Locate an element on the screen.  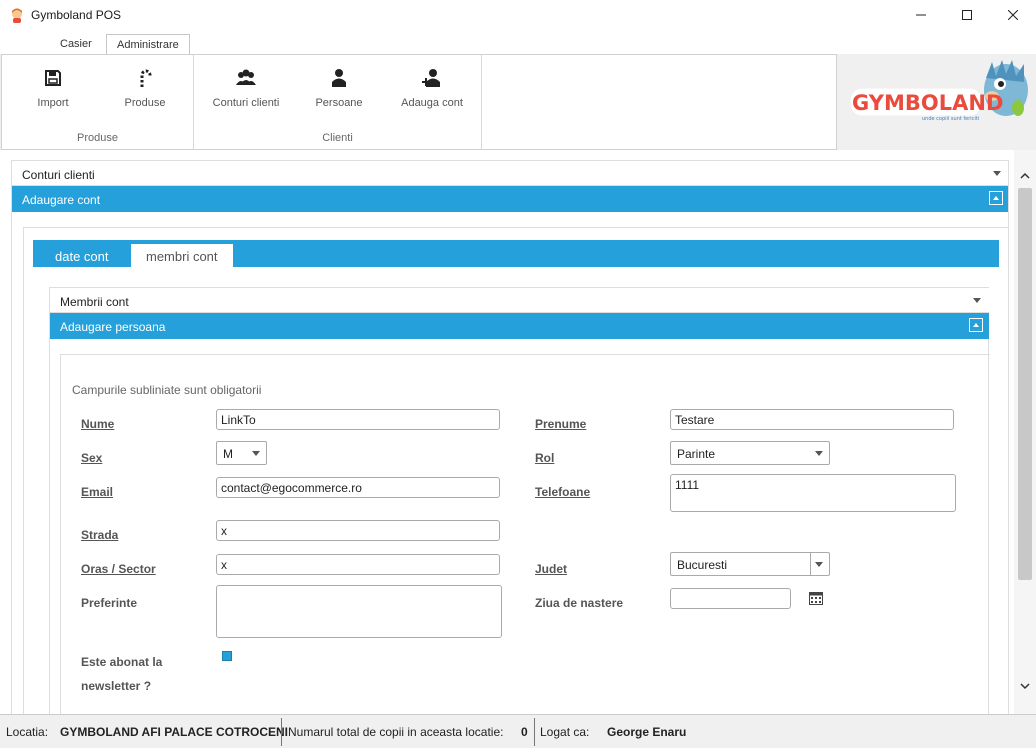
minimize-icon is located at coordinates (921, 15).